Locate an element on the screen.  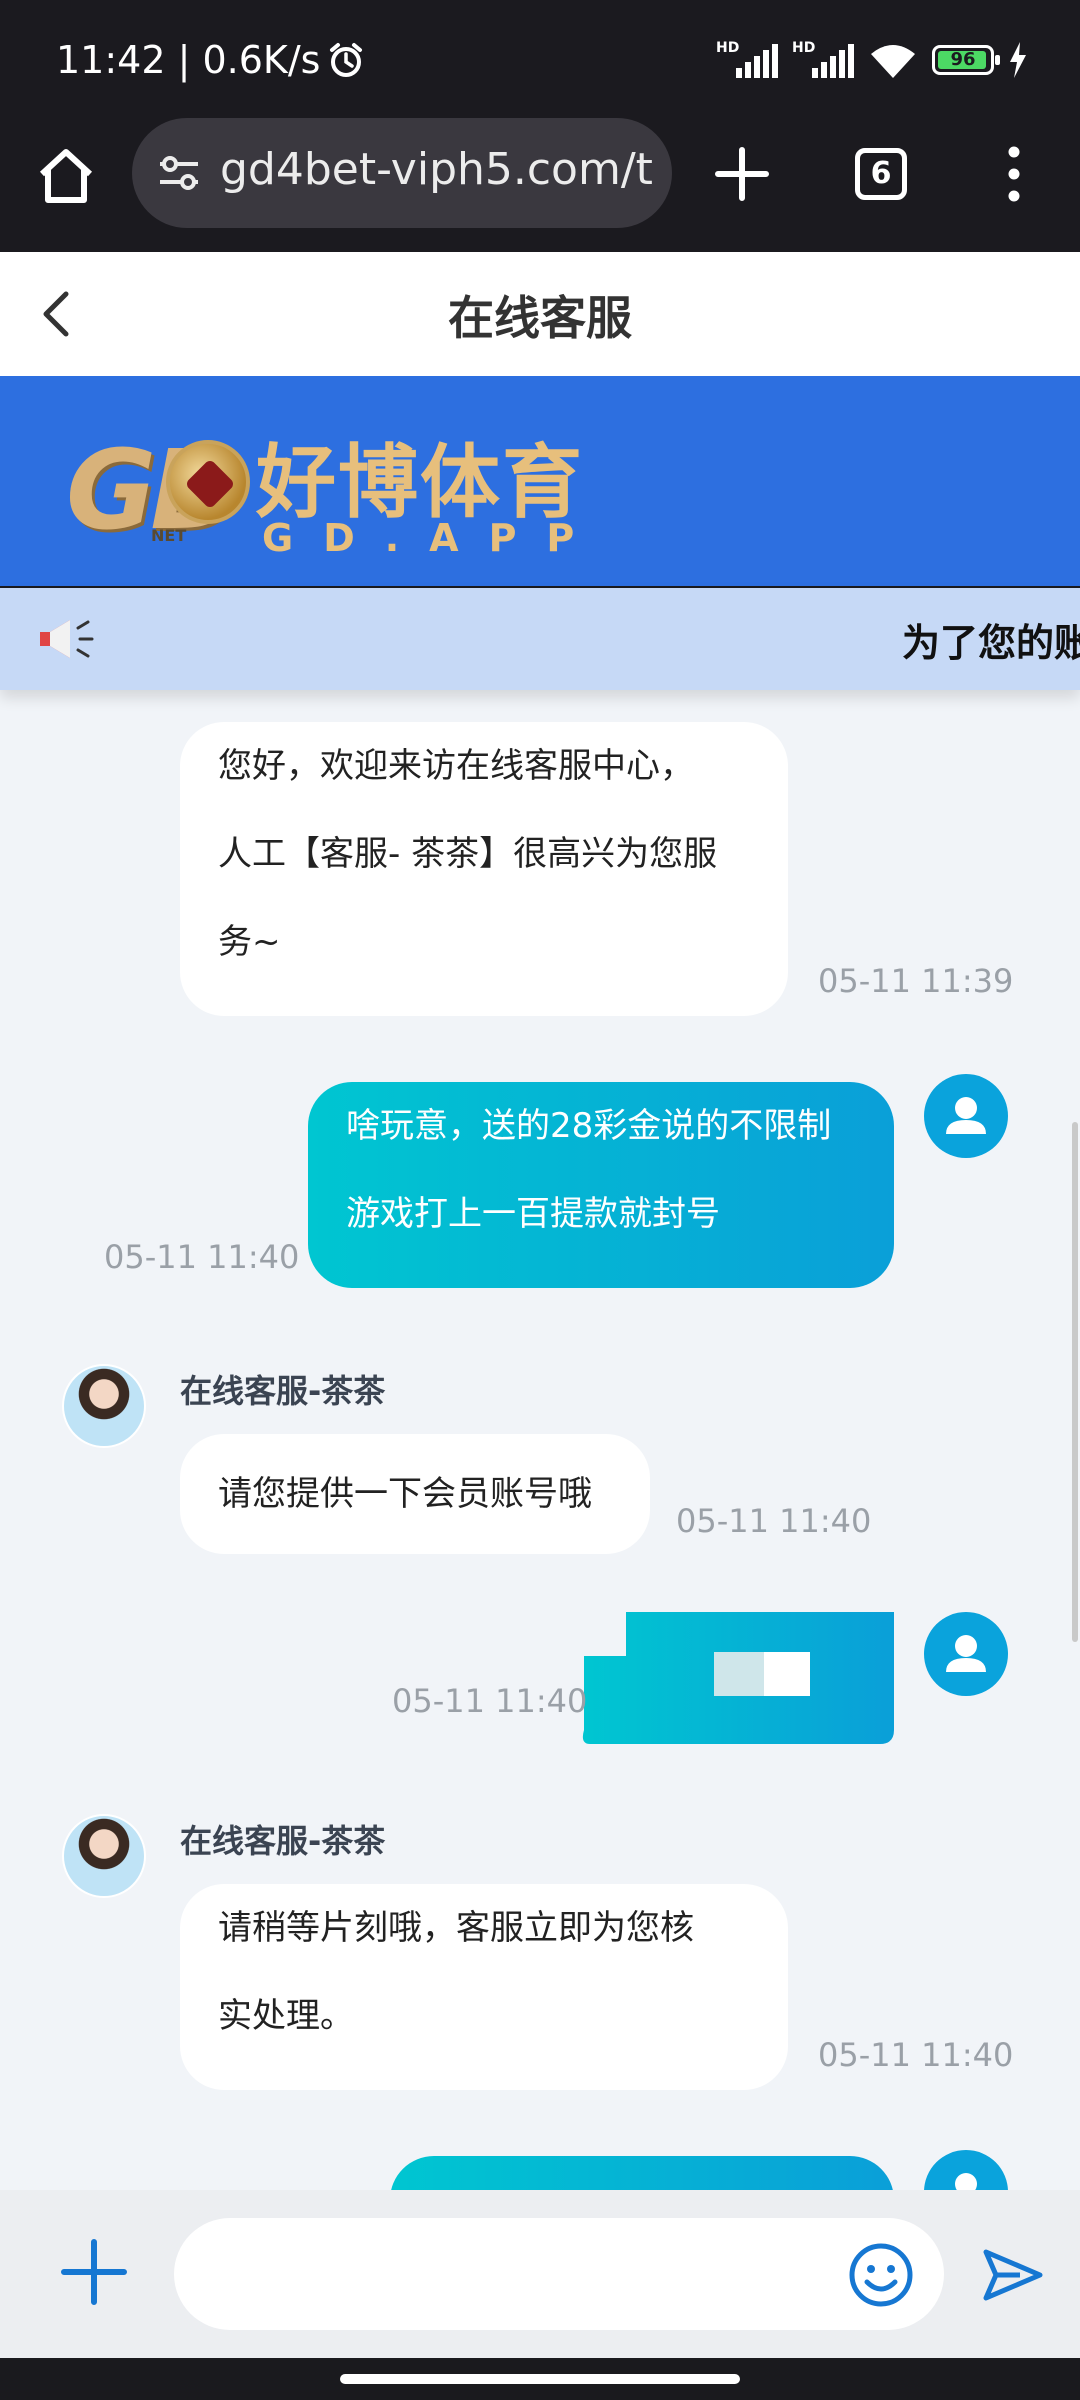
page-title: 在线客服 is located at coordinates (540, 318).